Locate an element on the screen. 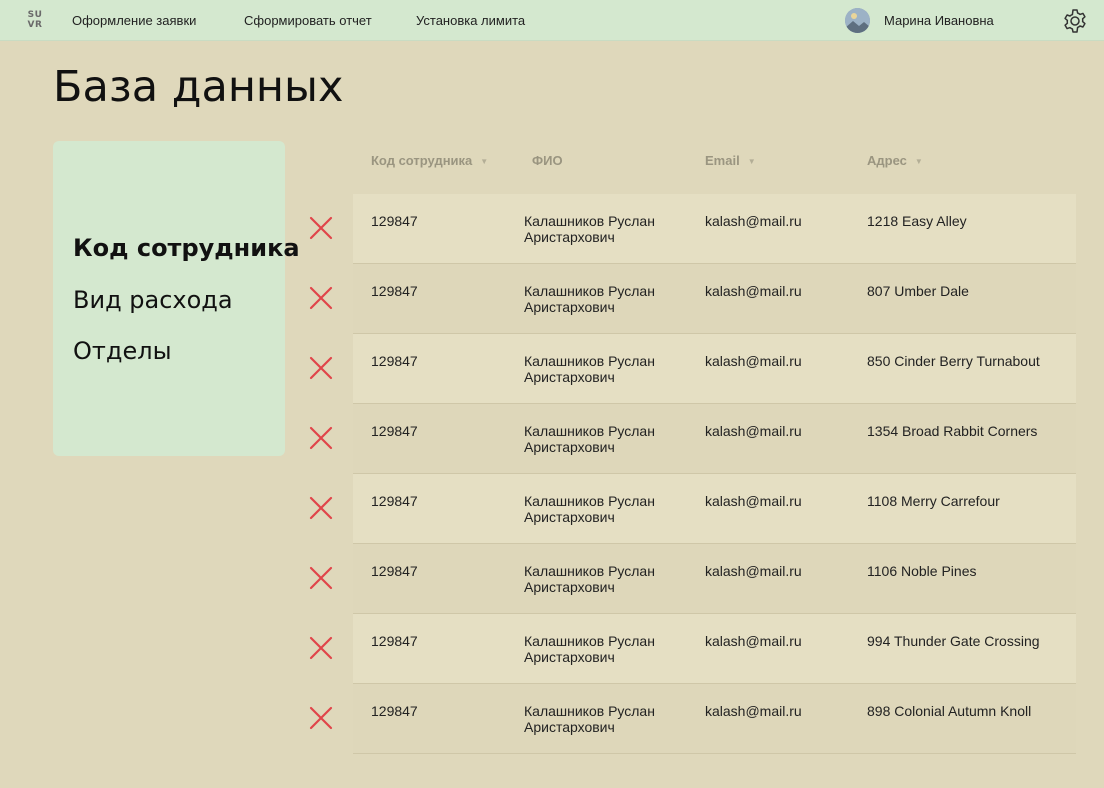 The width and height of the screenshot is (1104, 788). category-panel: Код сотрудника Вид расхода Отделы is located at coordinates (176, 298).